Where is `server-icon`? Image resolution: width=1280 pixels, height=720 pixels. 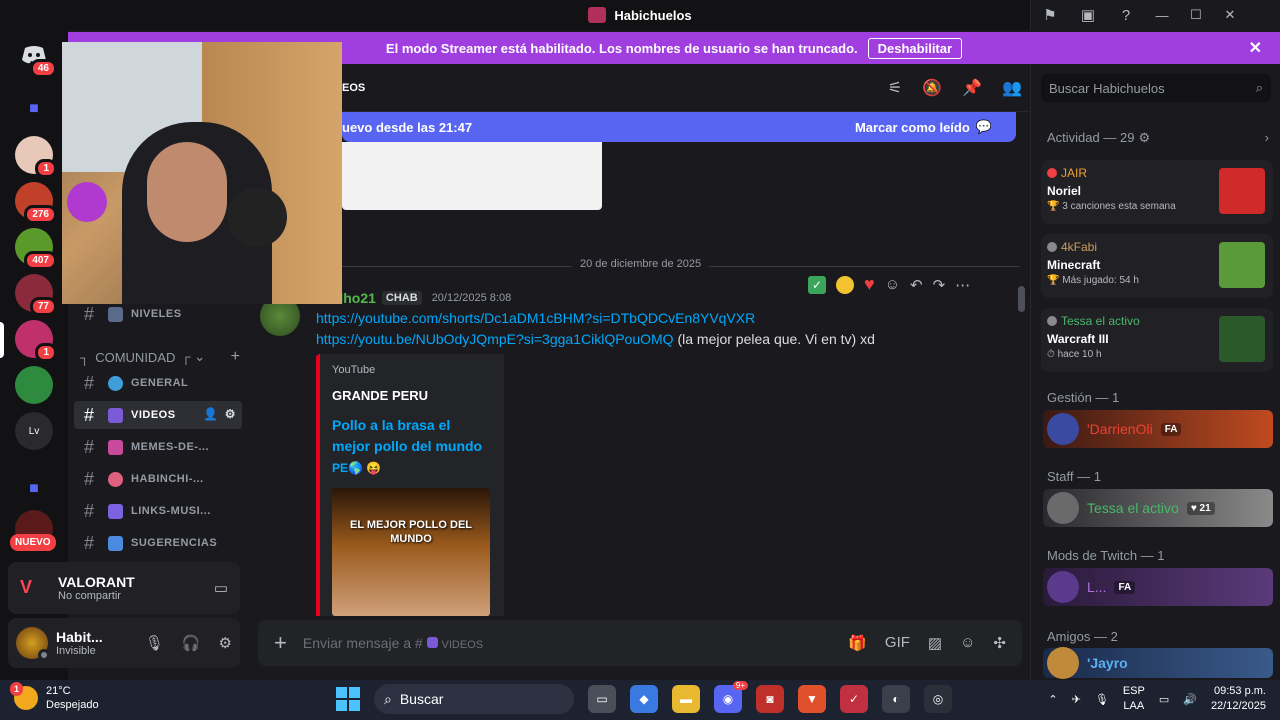
server-icon is located at coordinates (34, 385).